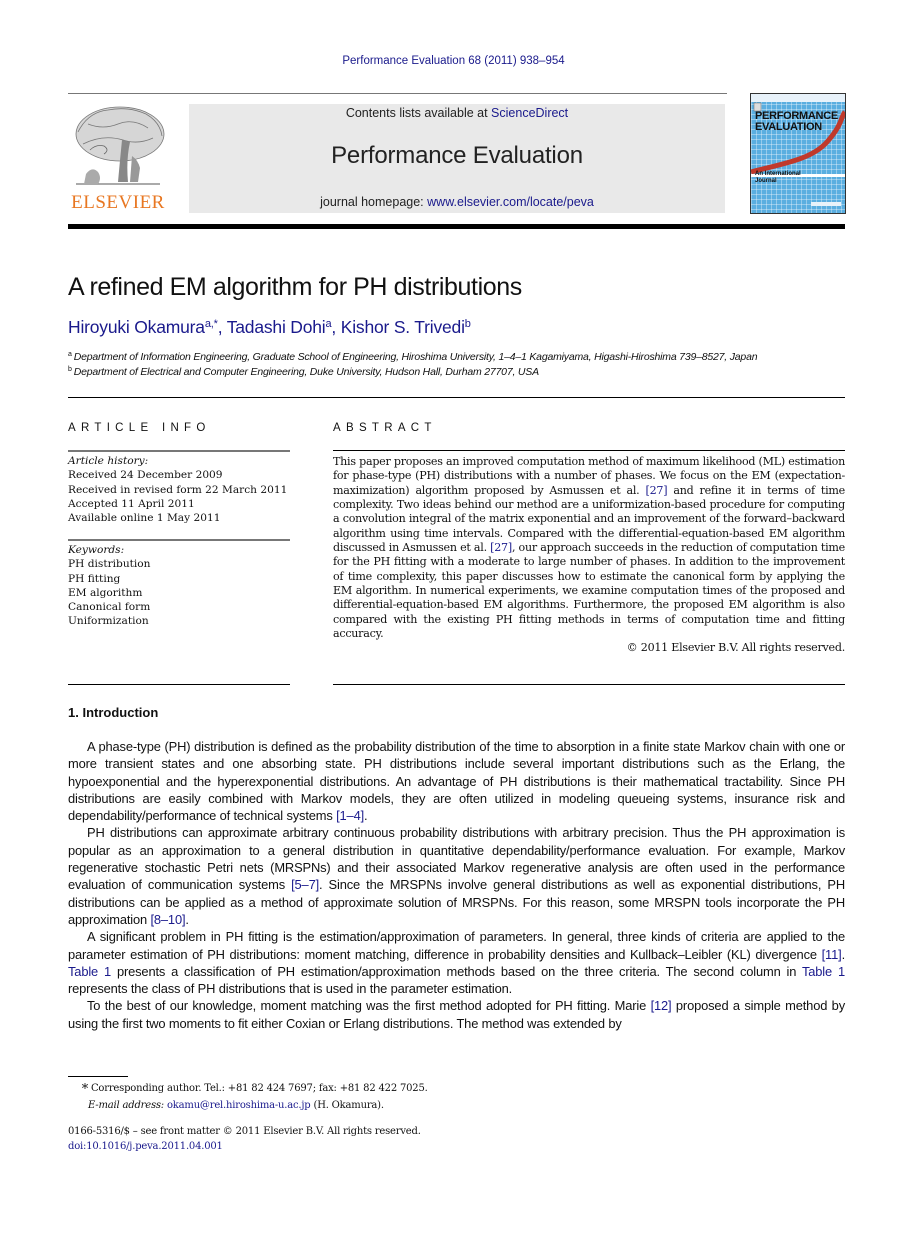 This screenshot has width=907, height=1238. Describe the element at coordinates (96, 550) in the screenshot. I see `keywords-heading: Keywords:` at that location.